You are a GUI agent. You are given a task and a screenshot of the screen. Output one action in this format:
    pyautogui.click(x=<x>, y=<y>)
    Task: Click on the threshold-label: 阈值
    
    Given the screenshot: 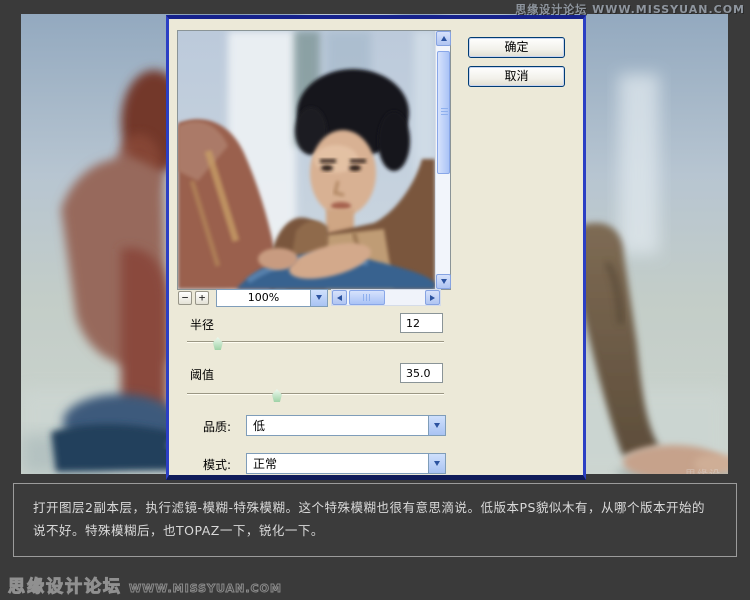 What is the action you would take?
    pyautogui.click(x=202, y=375)
    